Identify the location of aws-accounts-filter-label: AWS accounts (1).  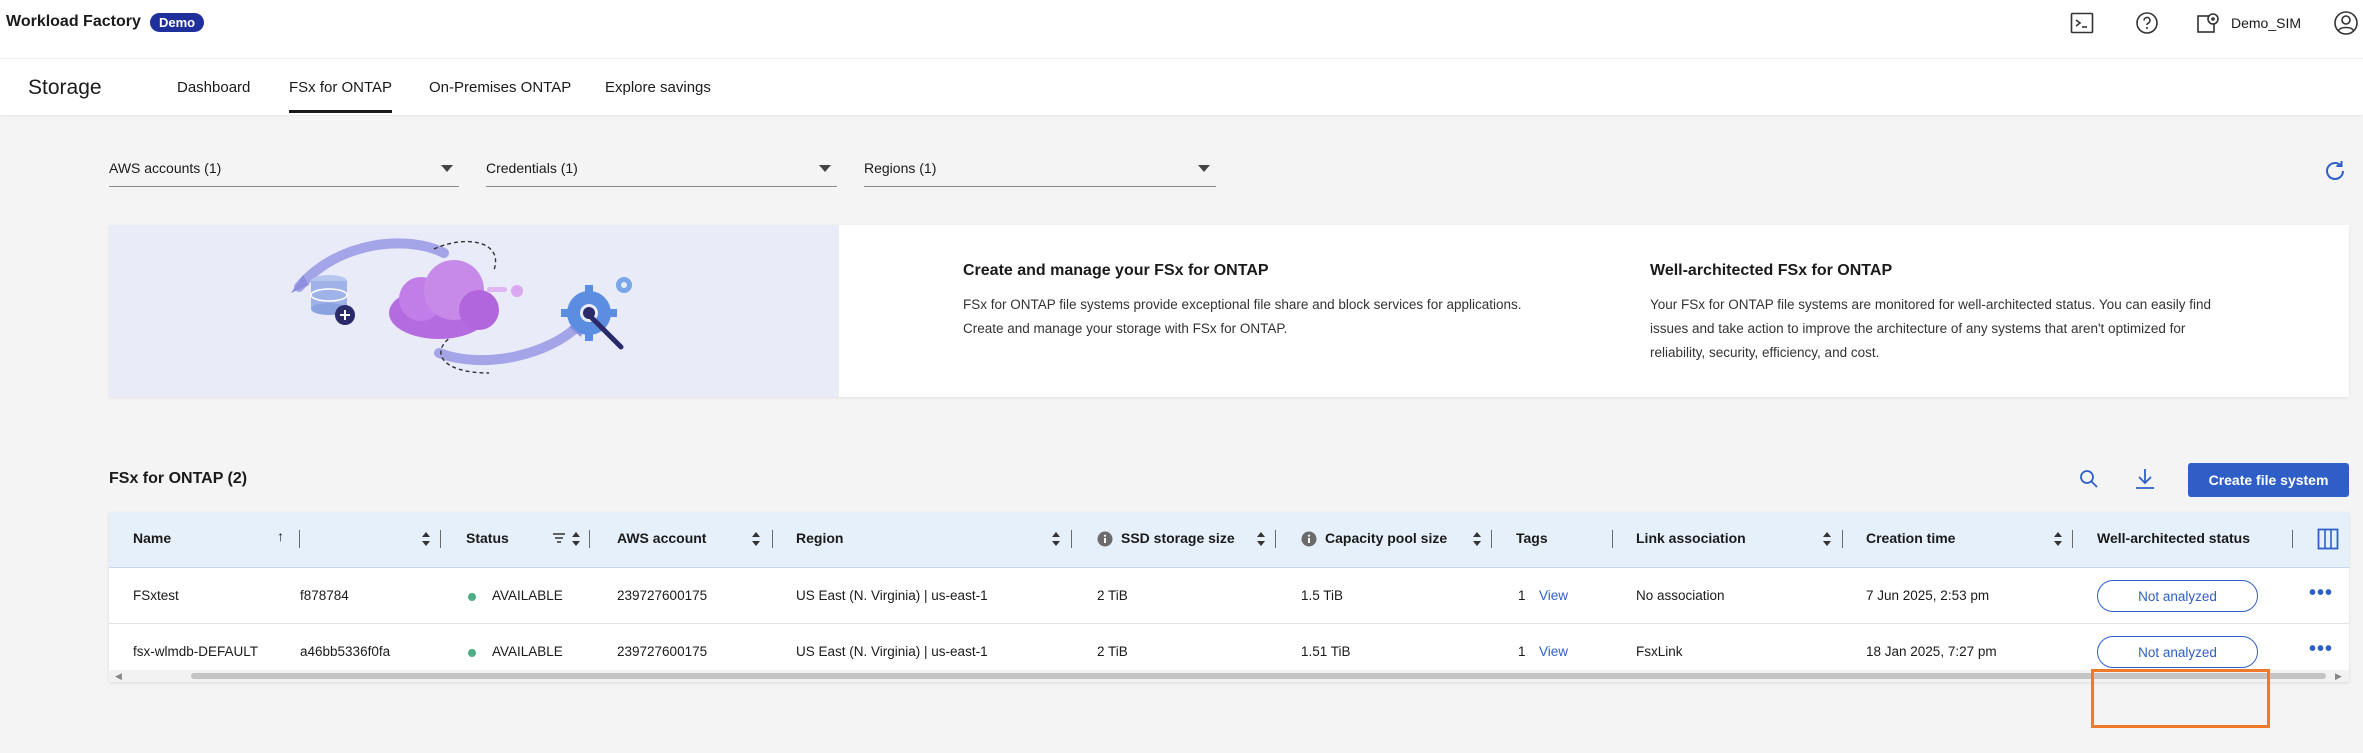
(165, 168).